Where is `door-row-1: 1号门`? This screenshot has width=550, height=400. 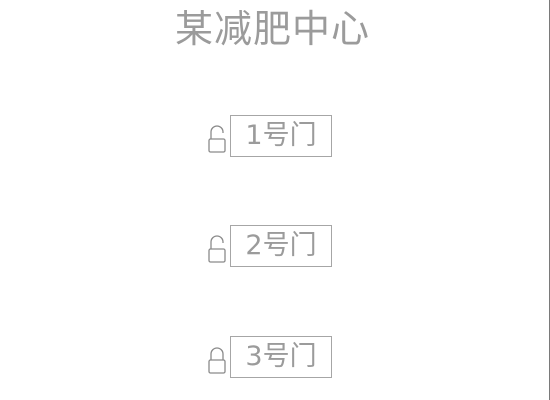 door-row-1: 1号门 is located at coordinates (269, 136).